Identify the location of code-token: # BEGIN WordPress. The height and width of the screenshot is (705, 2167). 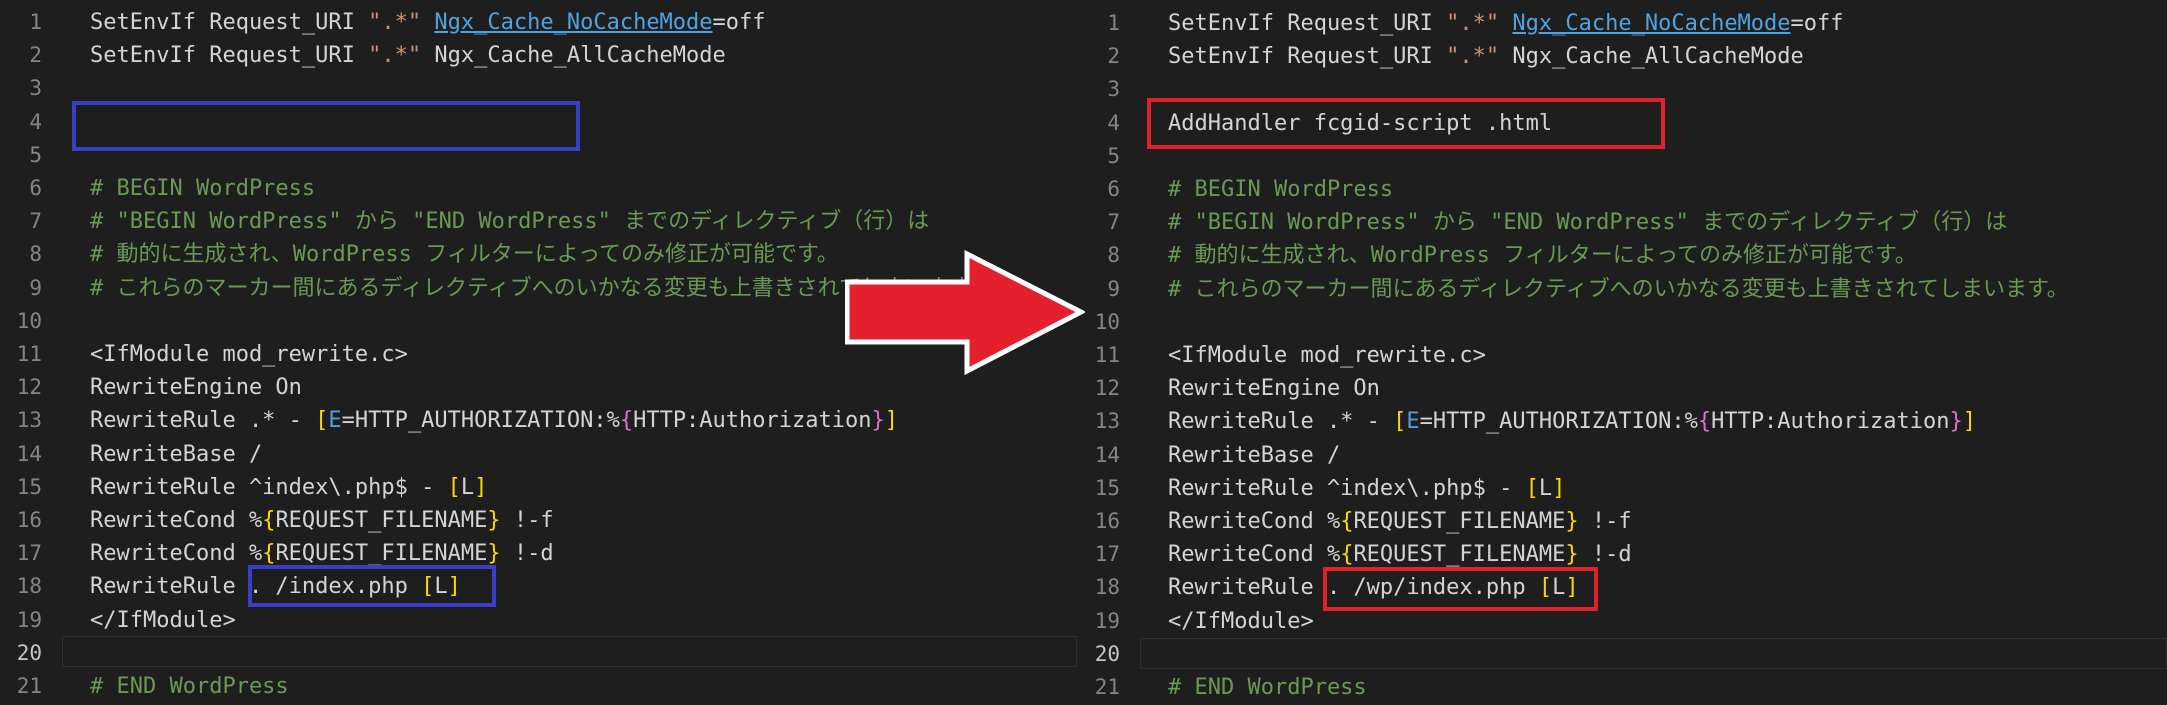
(1281, 189).